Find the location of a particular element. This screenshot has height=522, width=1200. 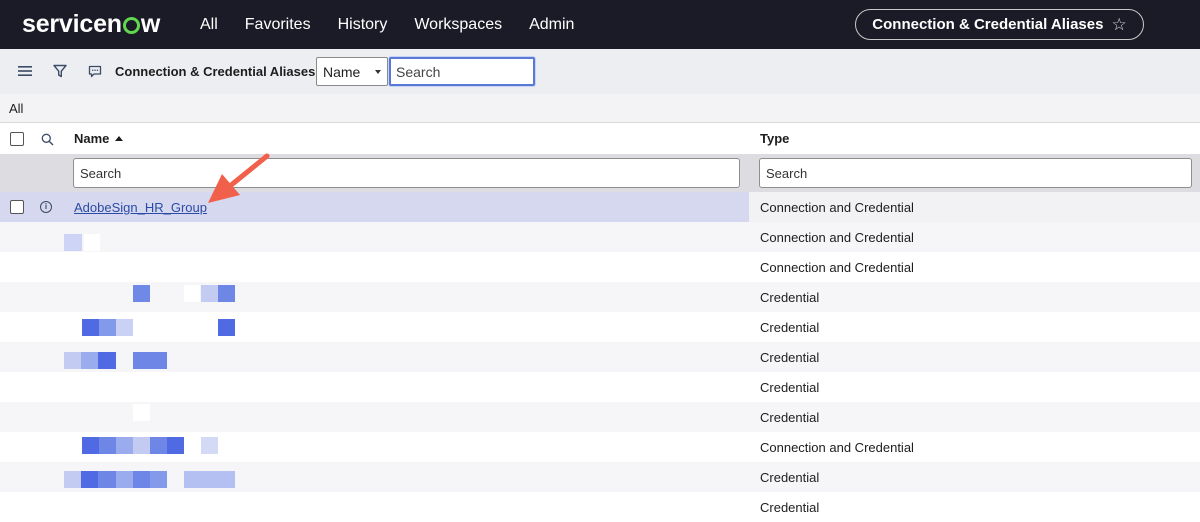

comment-icon is located at coordinates (95, 71).